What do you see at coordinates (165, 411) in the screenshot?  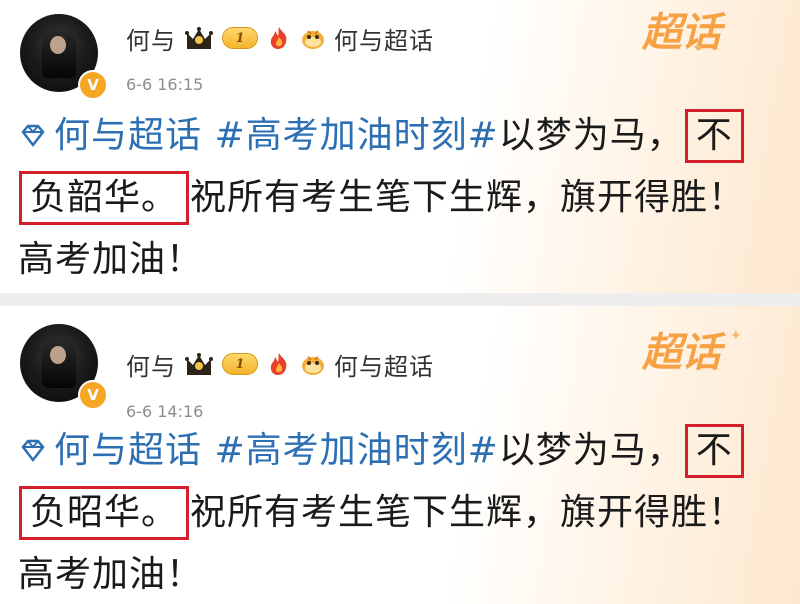 I see `timestamp: 6-6 14:16` at bounding box center [165, 411].